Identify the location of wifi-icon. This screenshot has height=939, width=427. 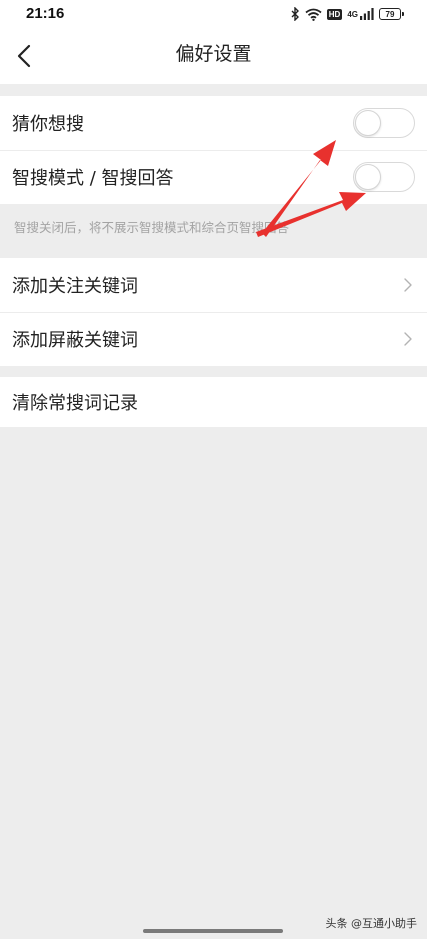
(313, 14).